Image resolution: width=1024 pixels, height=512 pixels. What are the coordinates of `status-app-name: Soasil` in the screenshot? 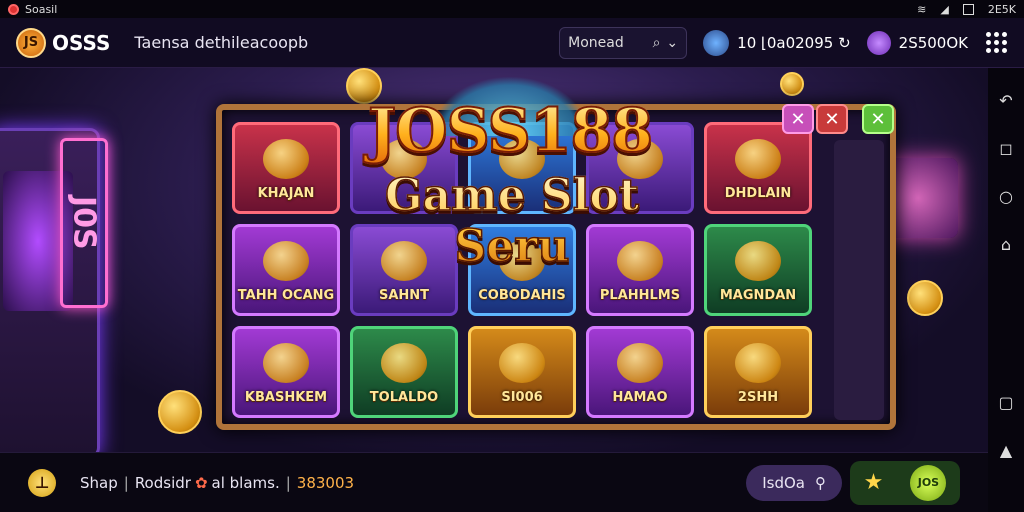 It's located at (41, 9).